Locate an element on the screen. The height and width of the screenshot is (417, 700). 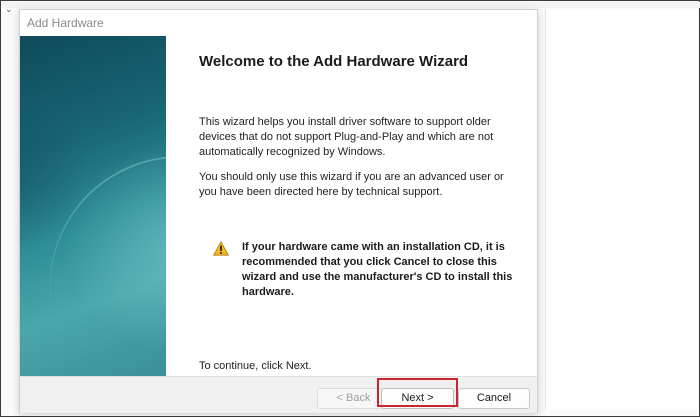
next-button: Next > is located at coordinates (417, 398).